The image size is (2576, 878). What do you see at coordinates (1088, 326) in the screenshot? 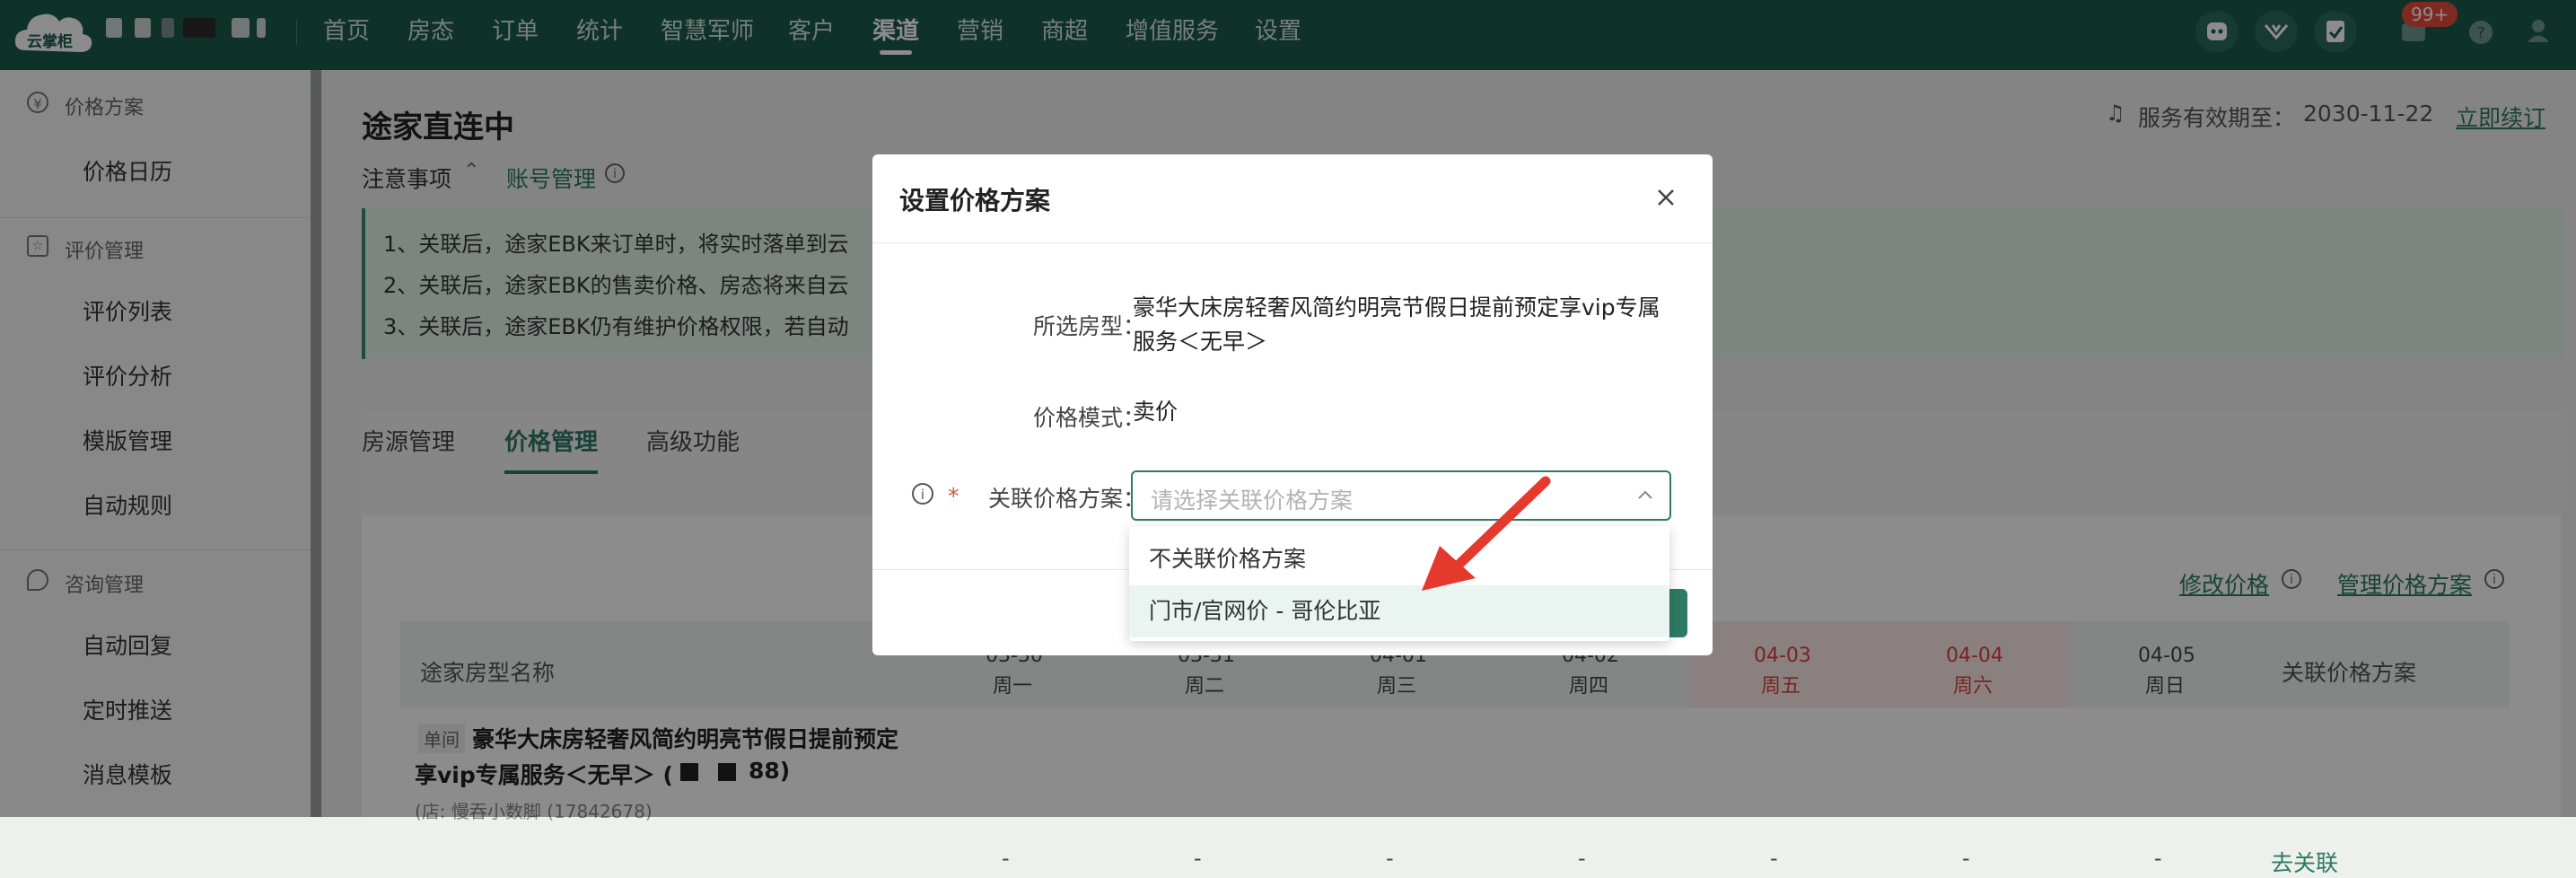
I see `room-type-label: 所选房型：` at bounding box center [1088, 326].